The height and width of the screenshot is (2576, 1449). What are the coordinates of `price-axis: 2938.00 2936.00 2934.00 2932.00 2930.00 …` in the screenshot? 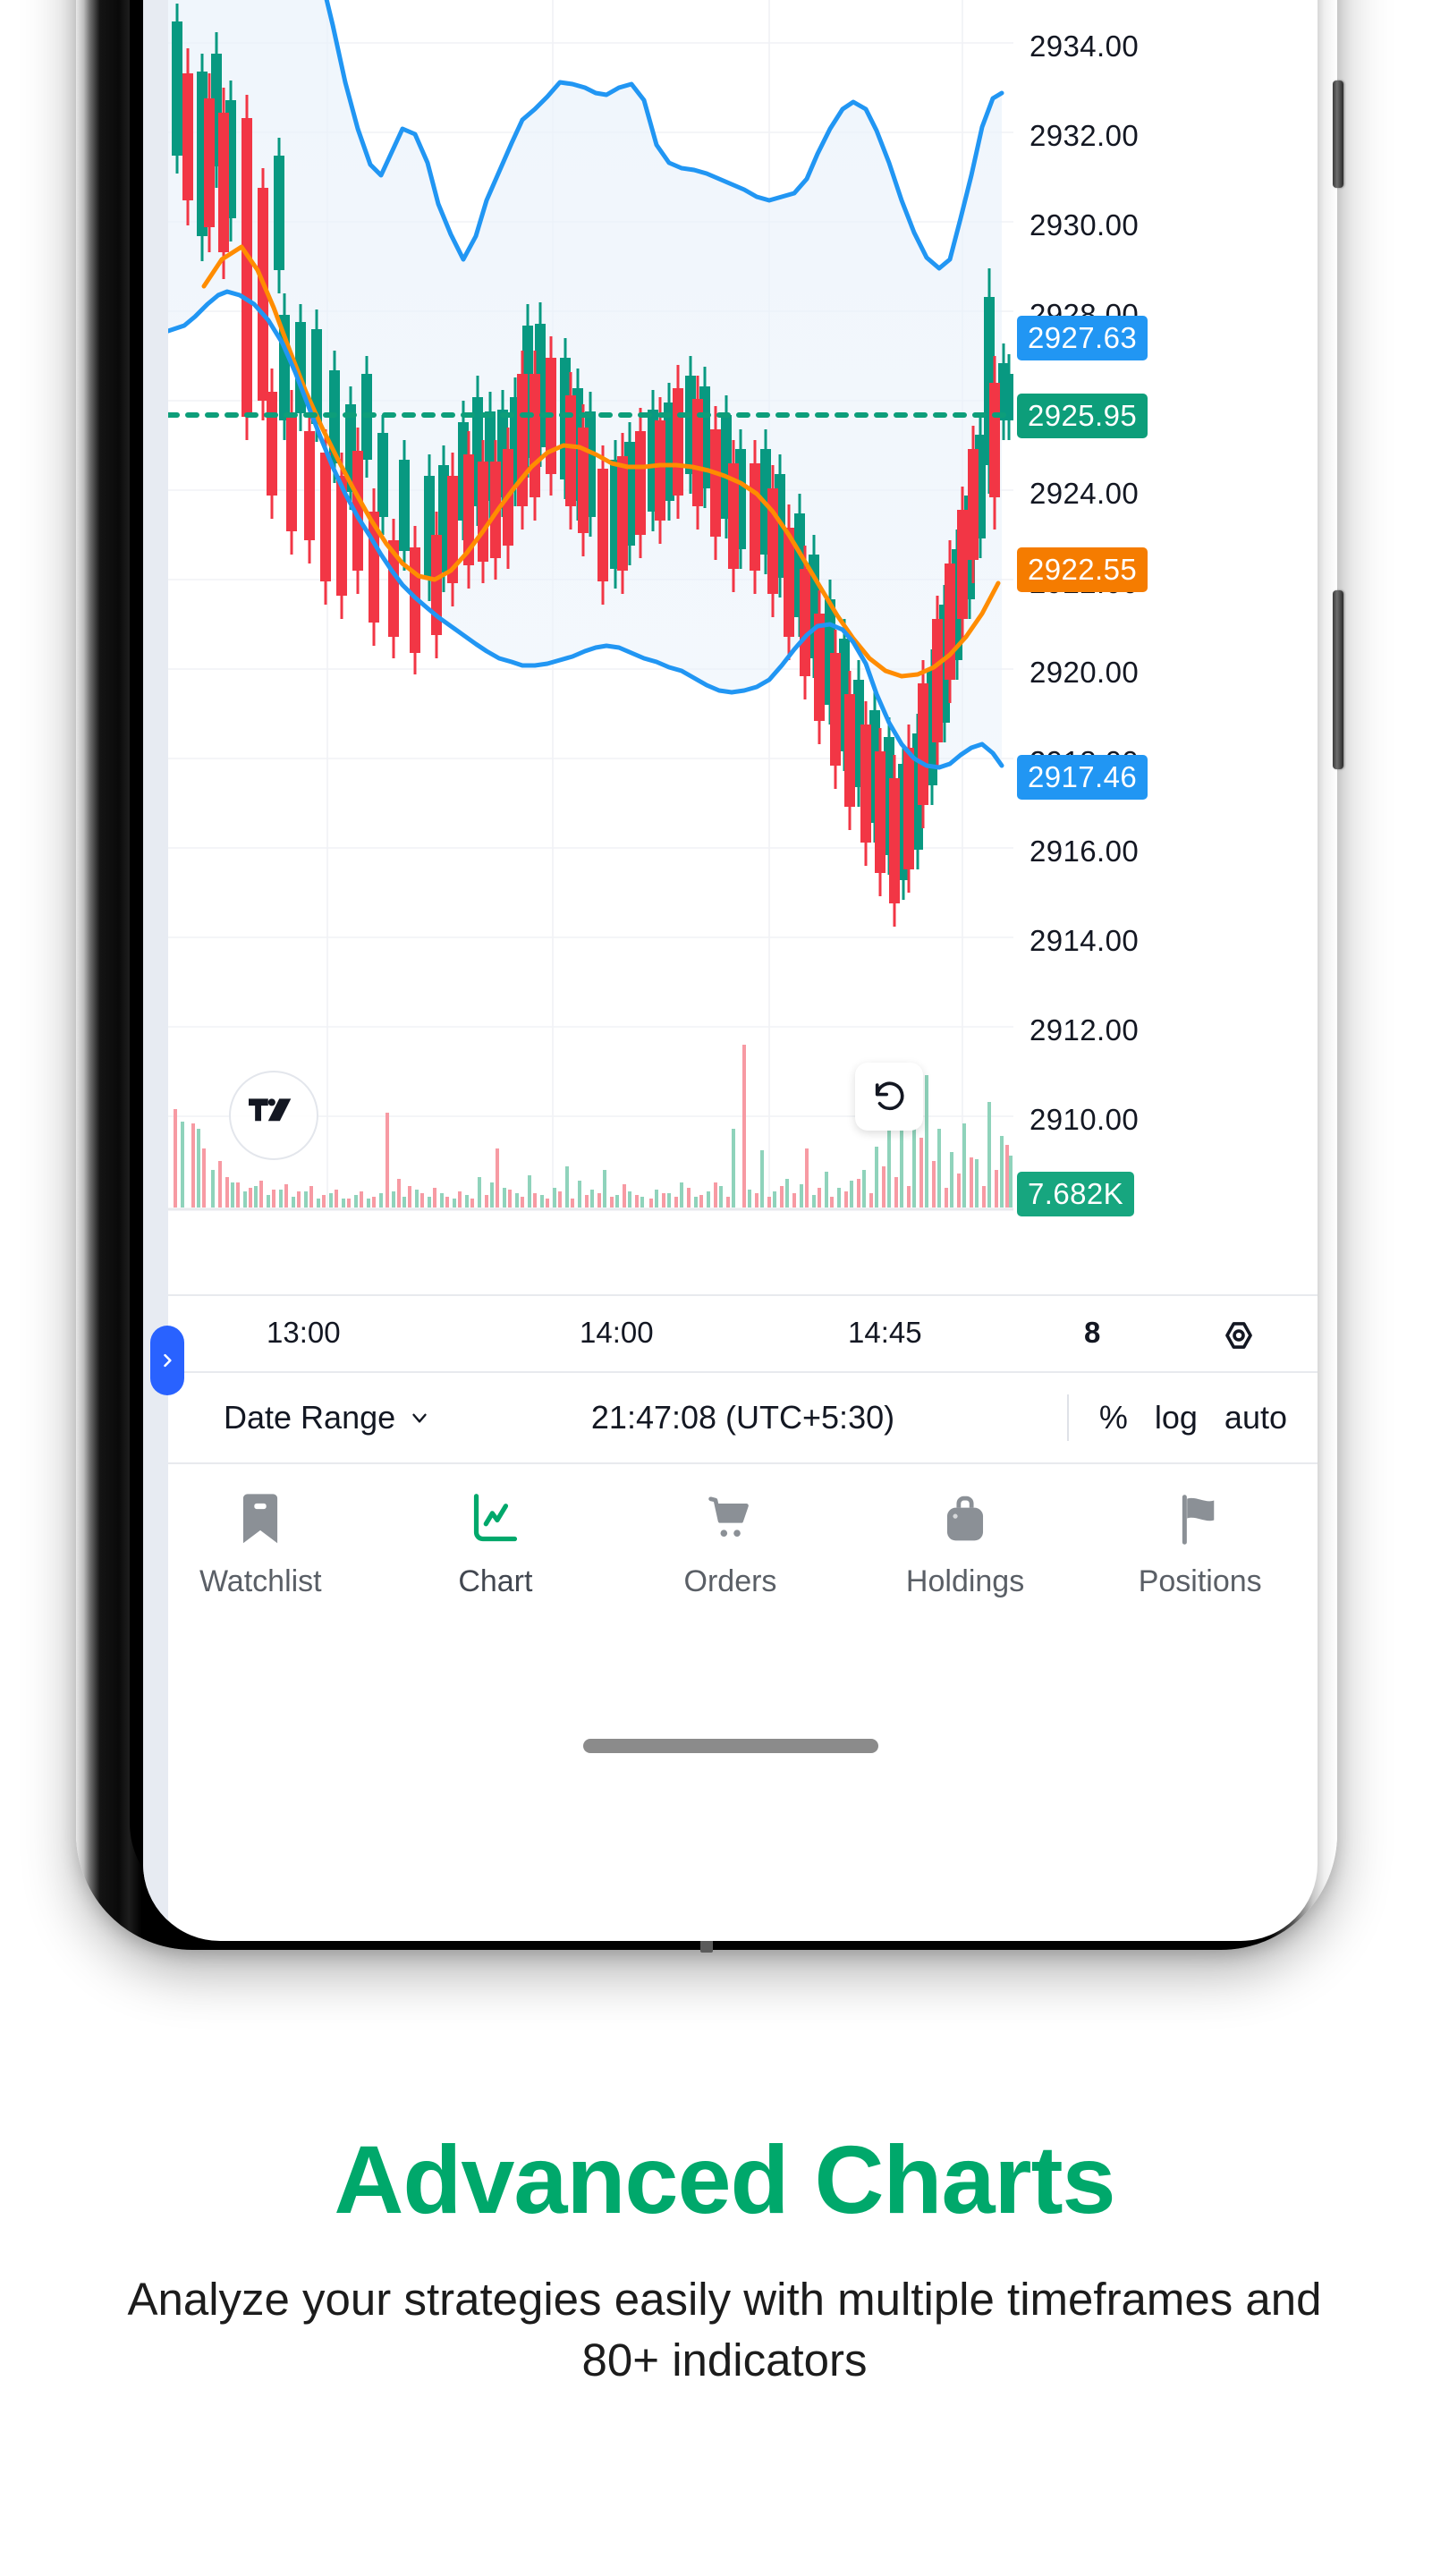 It's located at (1165, 643).